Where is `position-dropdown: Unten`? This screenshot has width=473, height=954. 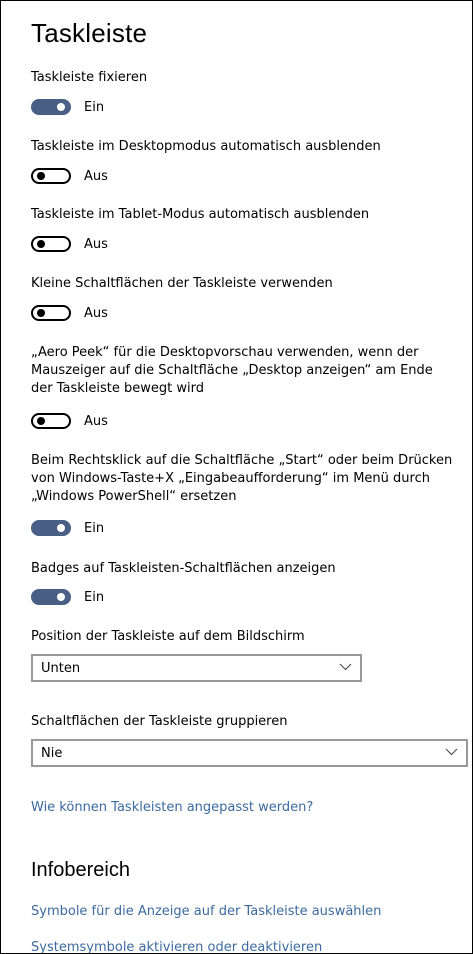 position-dropdown: Unten is located at coordinates (196, 668).